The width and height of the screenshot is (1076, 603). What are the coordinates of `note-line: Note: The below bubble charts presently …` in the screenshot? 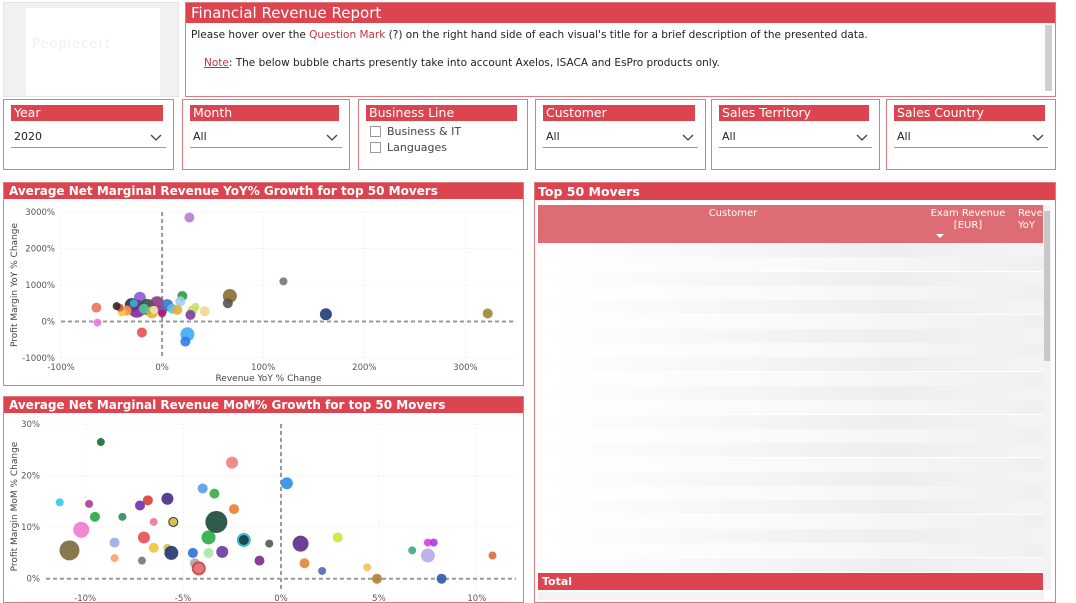 It's located at (462, 63).